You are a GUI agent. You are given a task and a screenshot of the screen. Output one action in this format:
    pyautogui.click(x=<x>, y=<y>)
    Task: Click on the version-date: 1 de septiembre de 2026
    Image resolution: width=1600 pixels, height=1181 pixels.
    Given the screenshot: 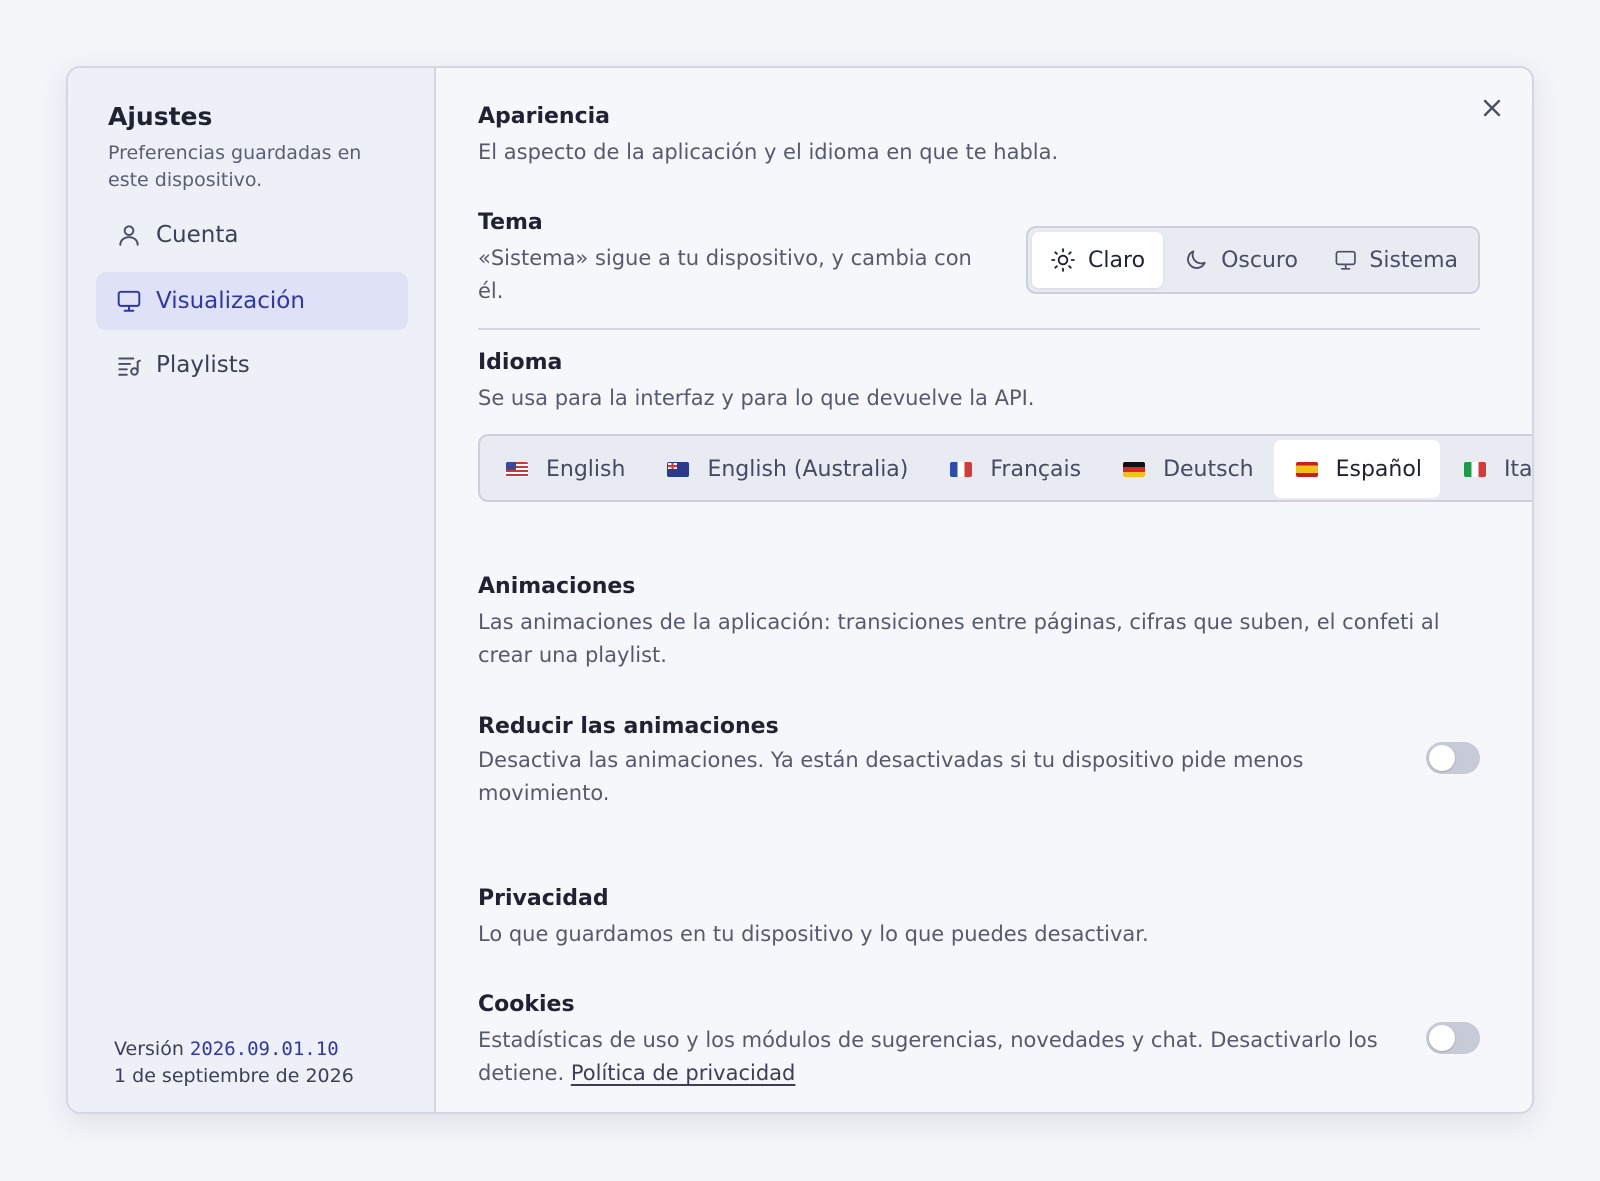 What is the action you would take?
    pyautogui.click(x=234, y=1076)
    